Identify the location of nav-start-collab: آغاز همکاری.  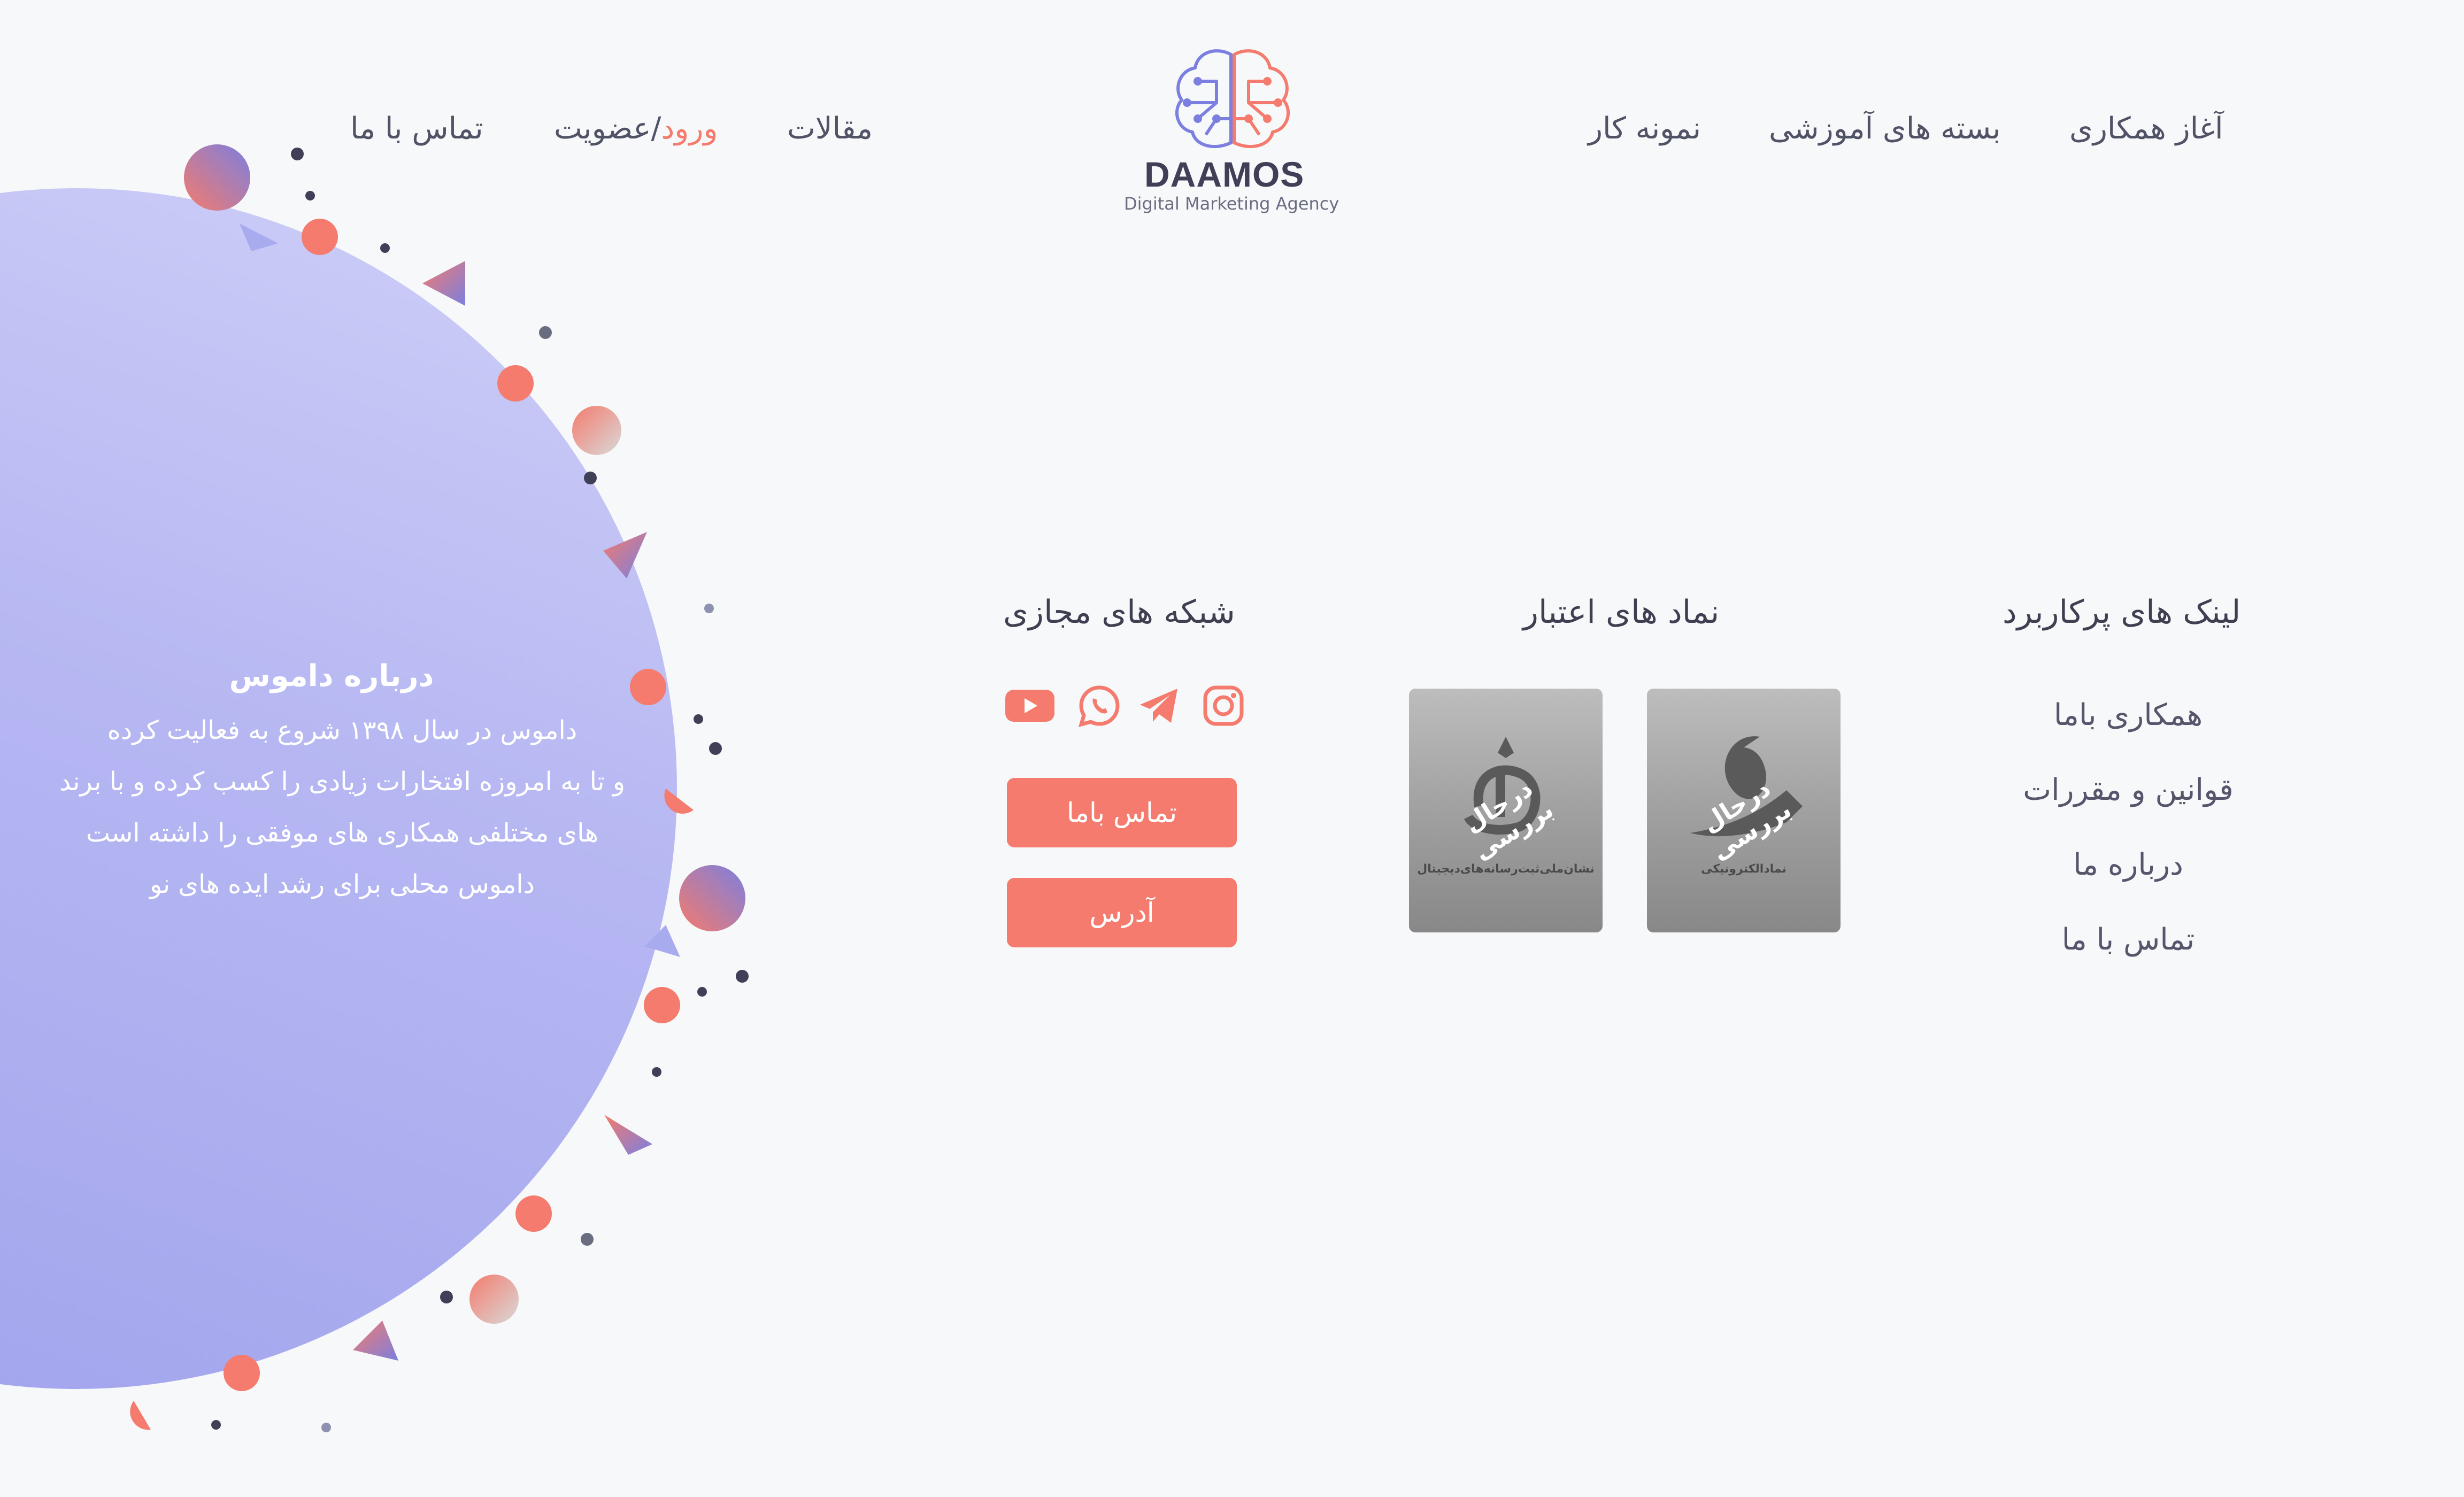
(2146, 128).